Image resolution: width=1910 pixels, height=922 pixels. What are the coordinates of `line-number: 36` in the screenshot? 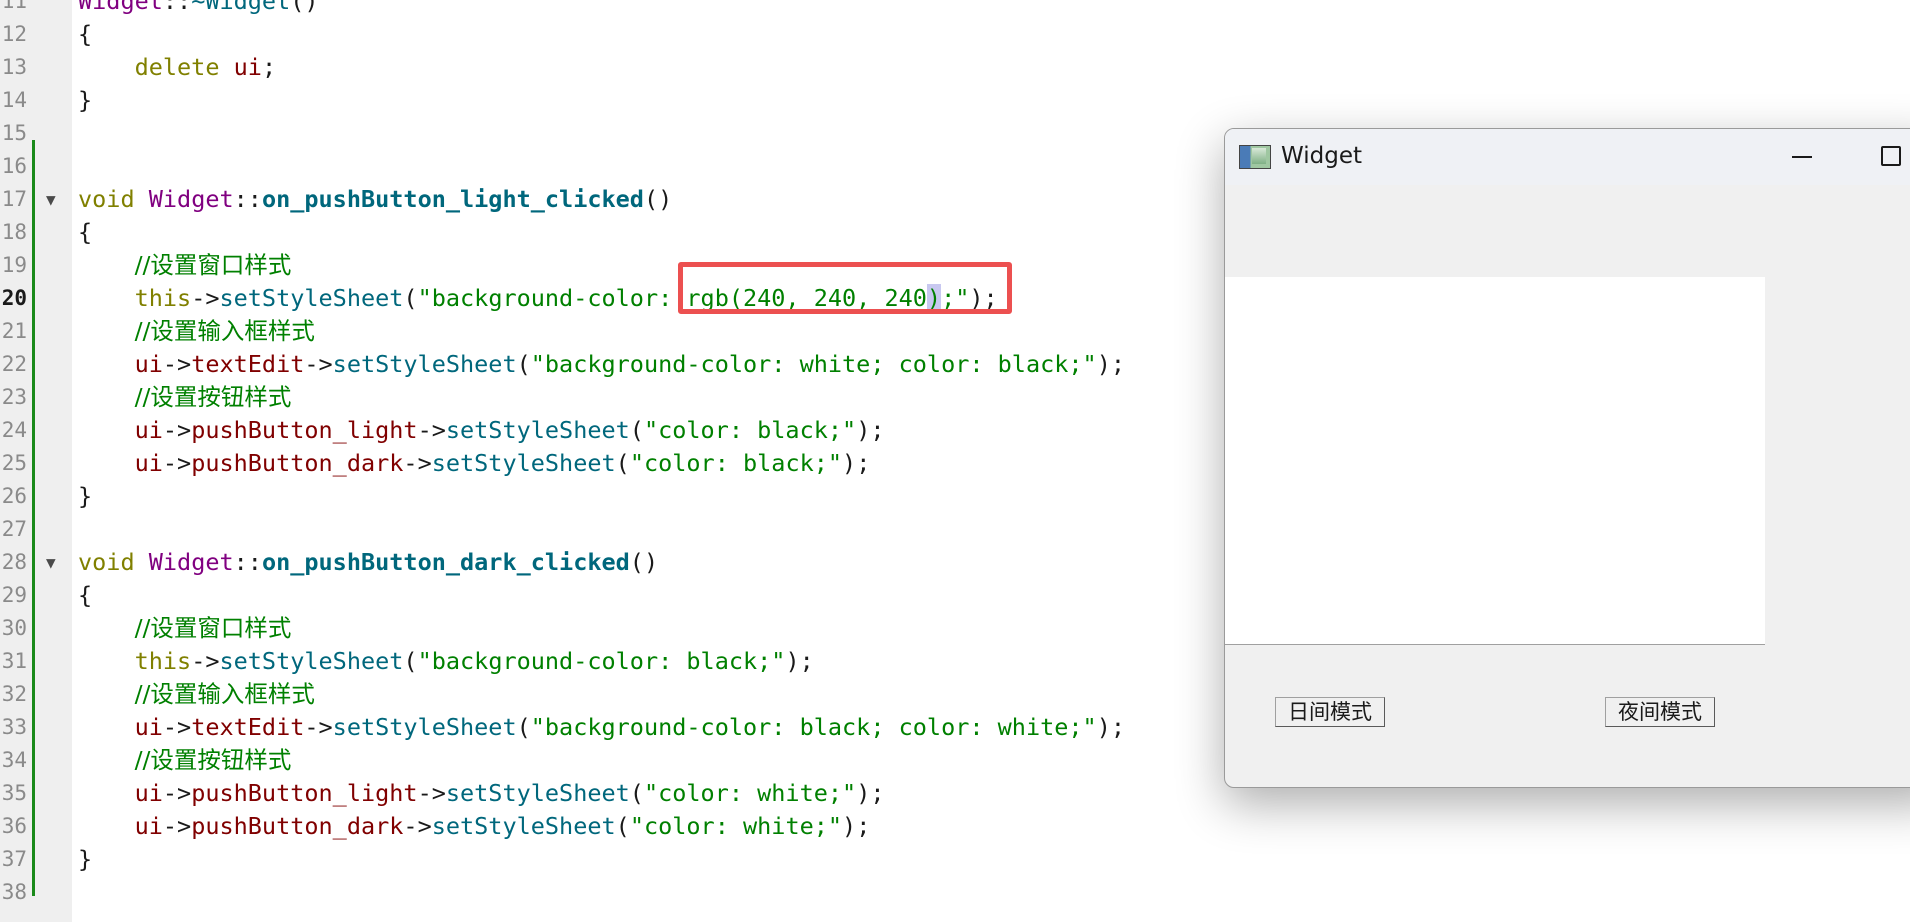 It's located at (14, 826).